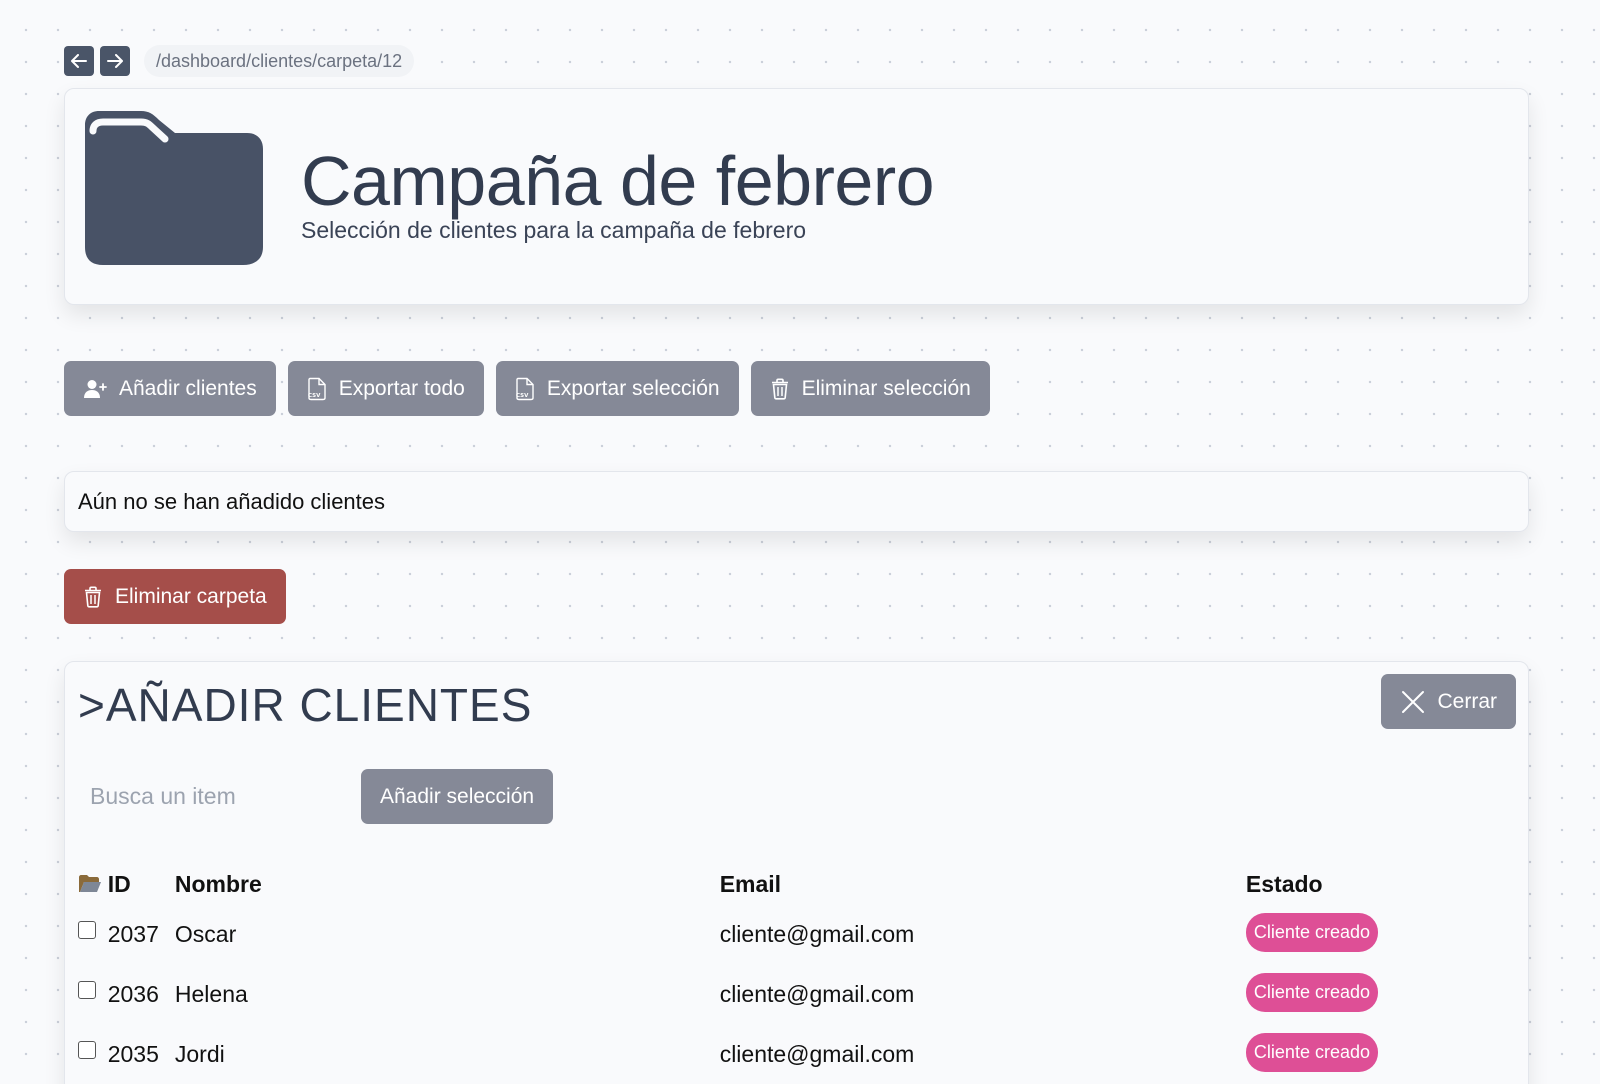 The image size is (1600, 1084). I want to click on add-selection-label: Añadir selección, so click(457, 796).